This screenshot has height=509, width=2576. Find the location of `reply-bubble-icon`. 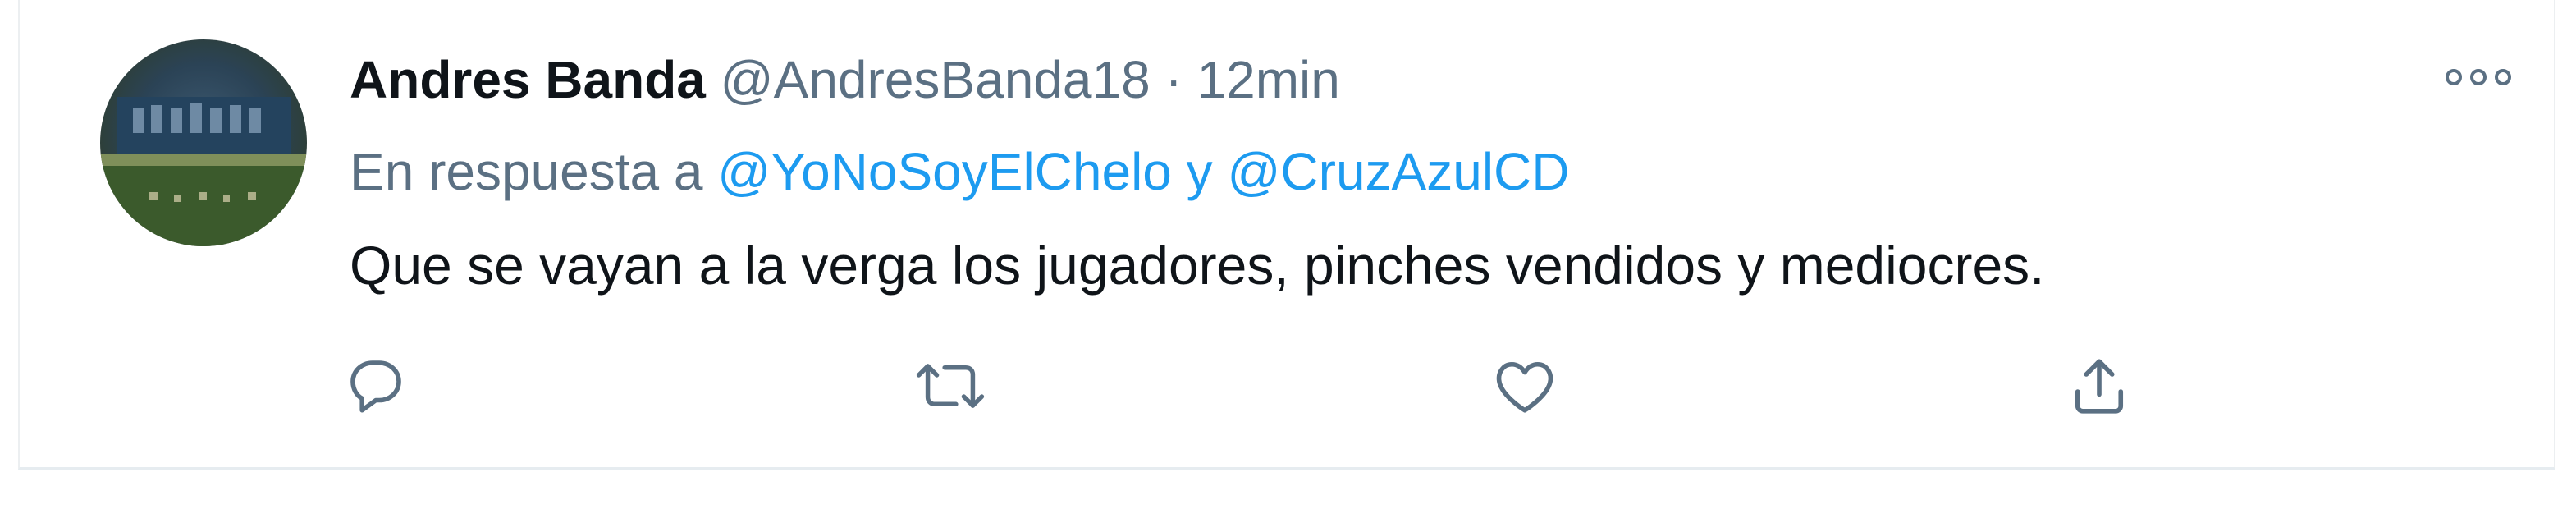

reply-bubble-icon is located at coordinates (375, 386).